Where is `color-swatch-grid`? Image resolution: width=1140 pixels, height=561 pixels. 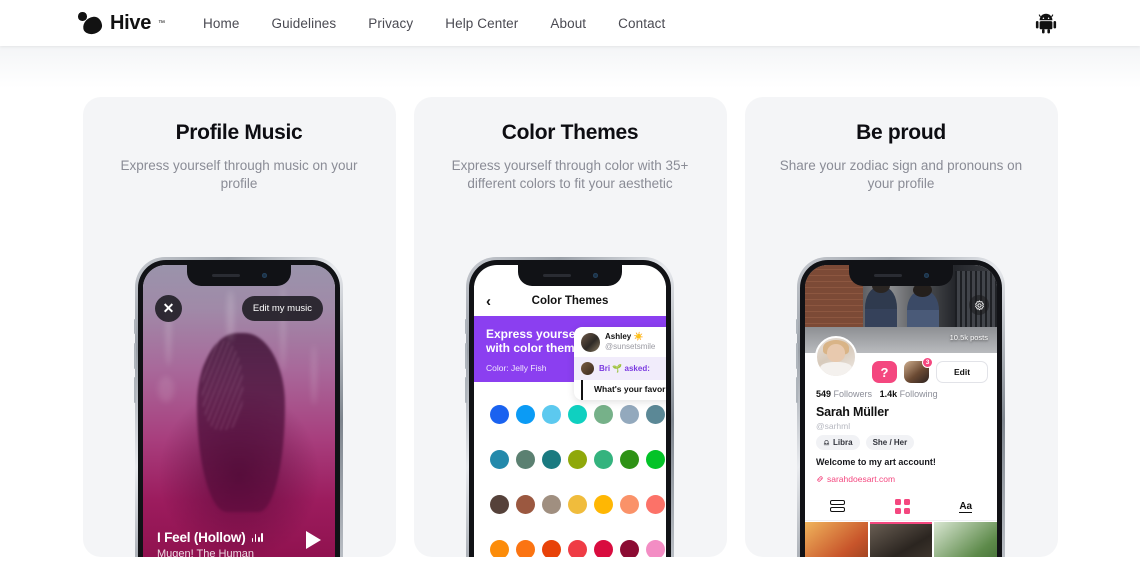
color-swatch-grid is located at coordinates (570, 474).